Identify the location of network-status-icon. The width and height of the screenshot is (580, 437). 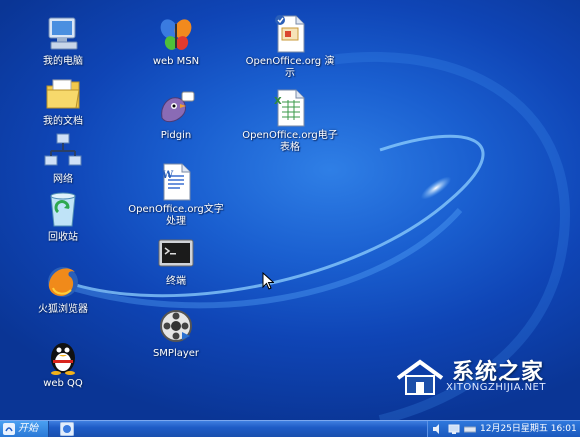
(454, 429).